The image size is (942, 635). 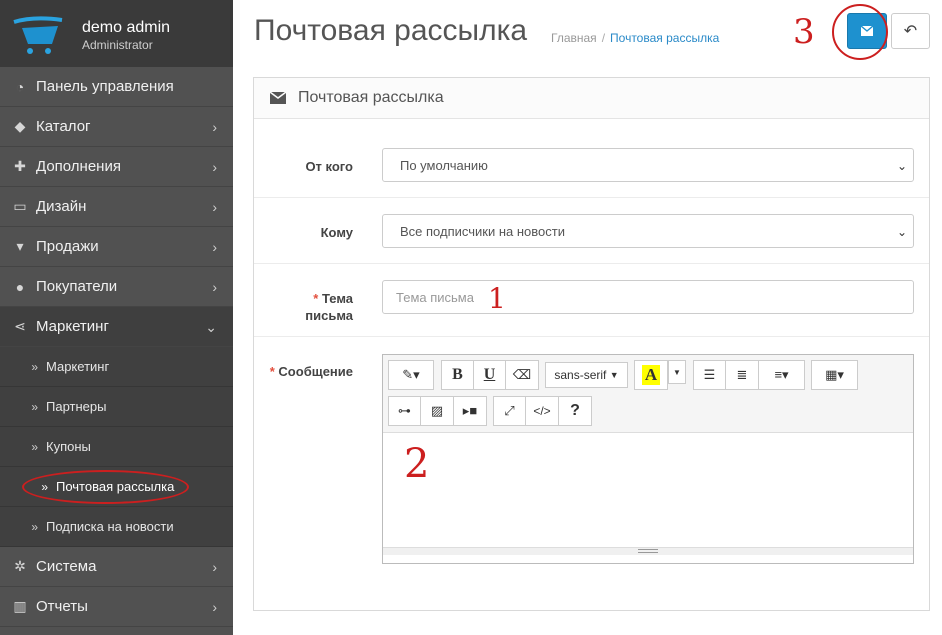 I want to click on sidebar-subitem-label: Маркетинг, so click(x=78, y=366).